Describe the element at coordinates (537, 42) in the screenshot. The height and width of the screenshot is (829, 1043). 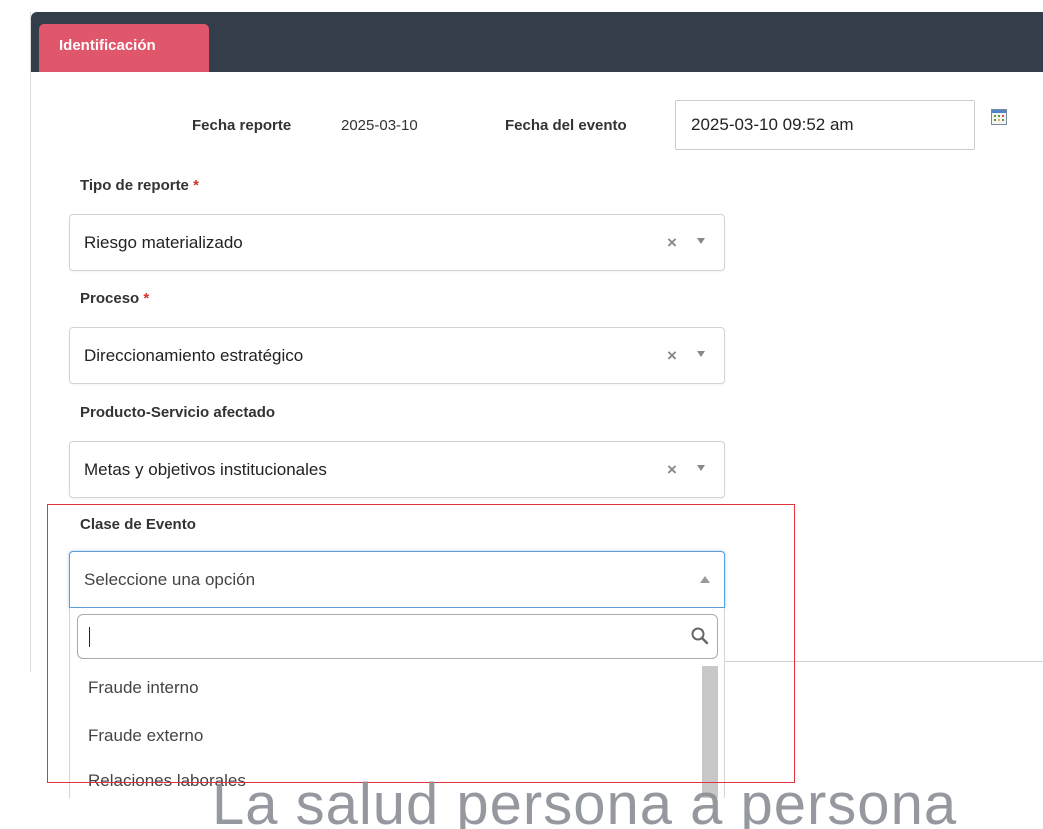
I see `tab-bar: Identificación` at that location.